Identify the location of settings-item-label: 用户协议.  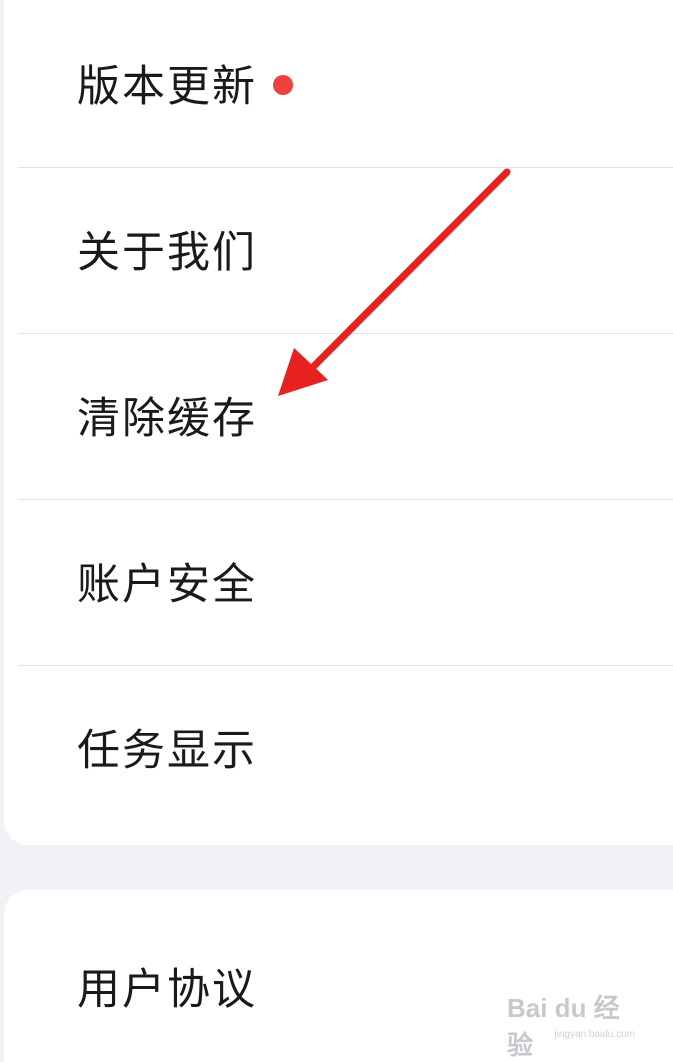
(167, 990).